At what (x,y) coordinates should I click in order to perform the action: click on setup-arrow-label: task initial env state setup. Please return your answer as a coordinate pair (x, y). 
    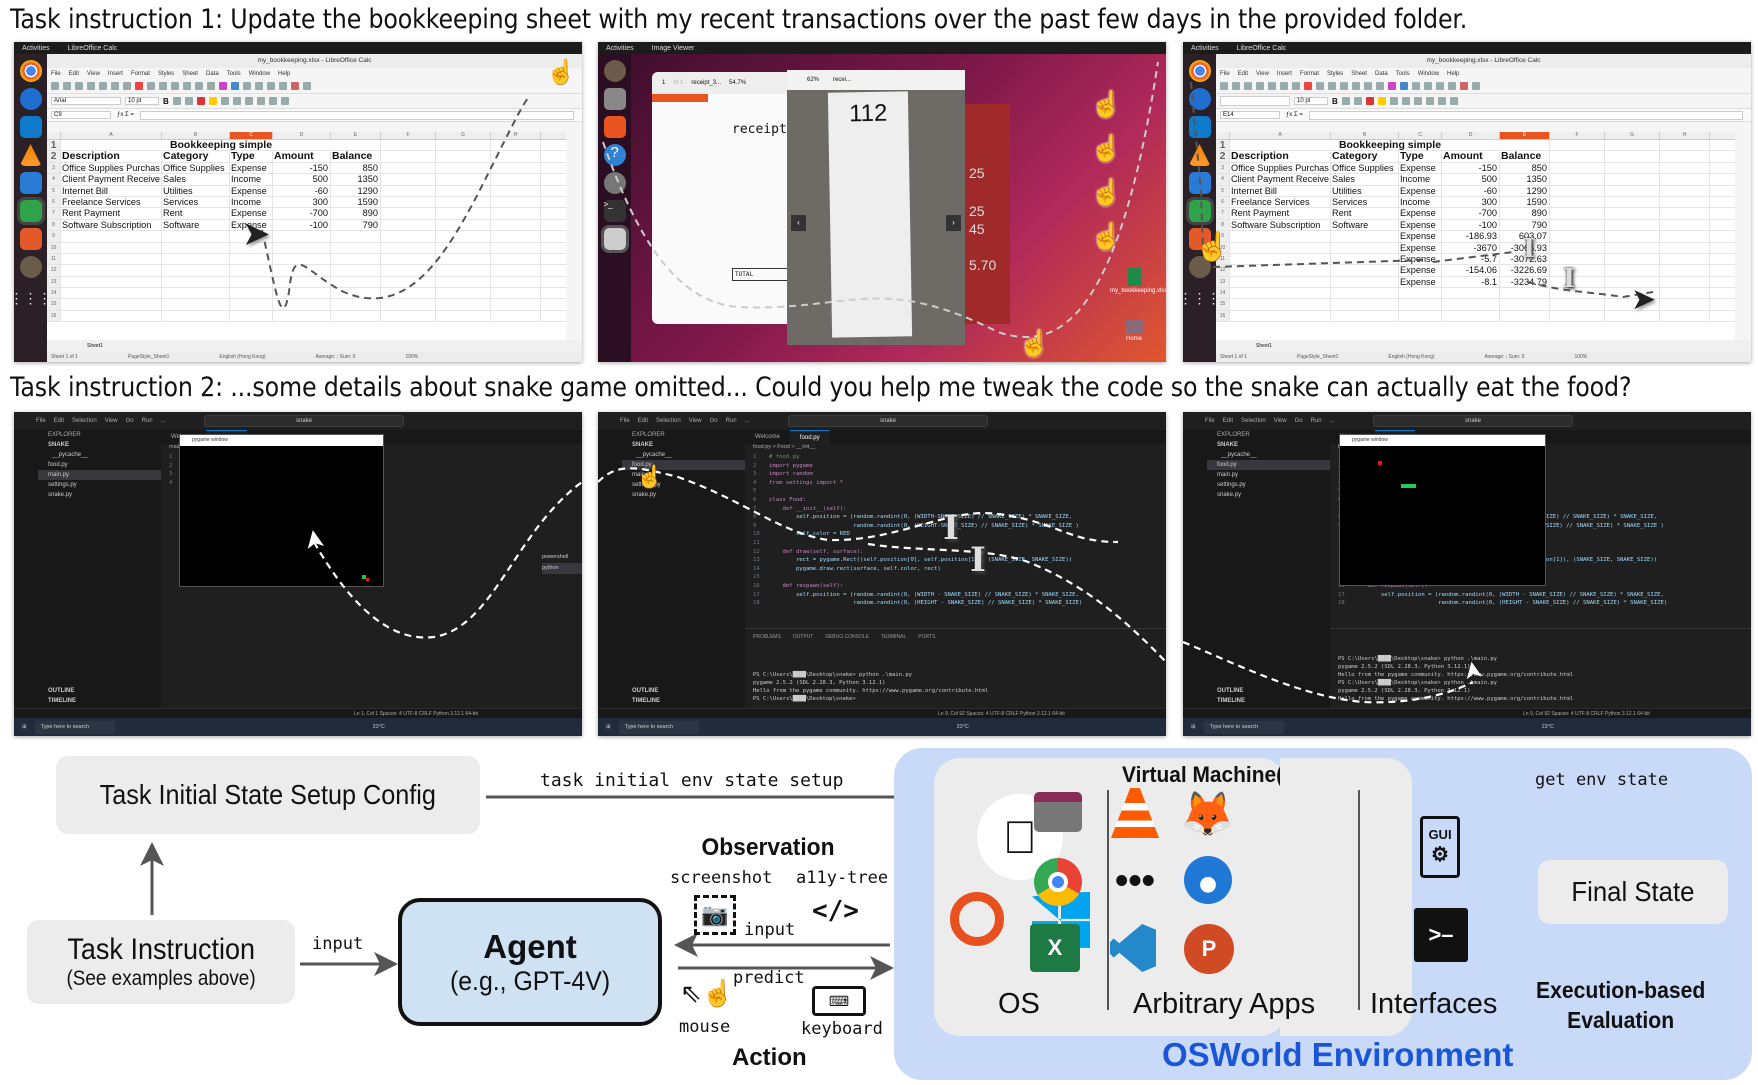
    Looking at the image, I should click on (692, 780).